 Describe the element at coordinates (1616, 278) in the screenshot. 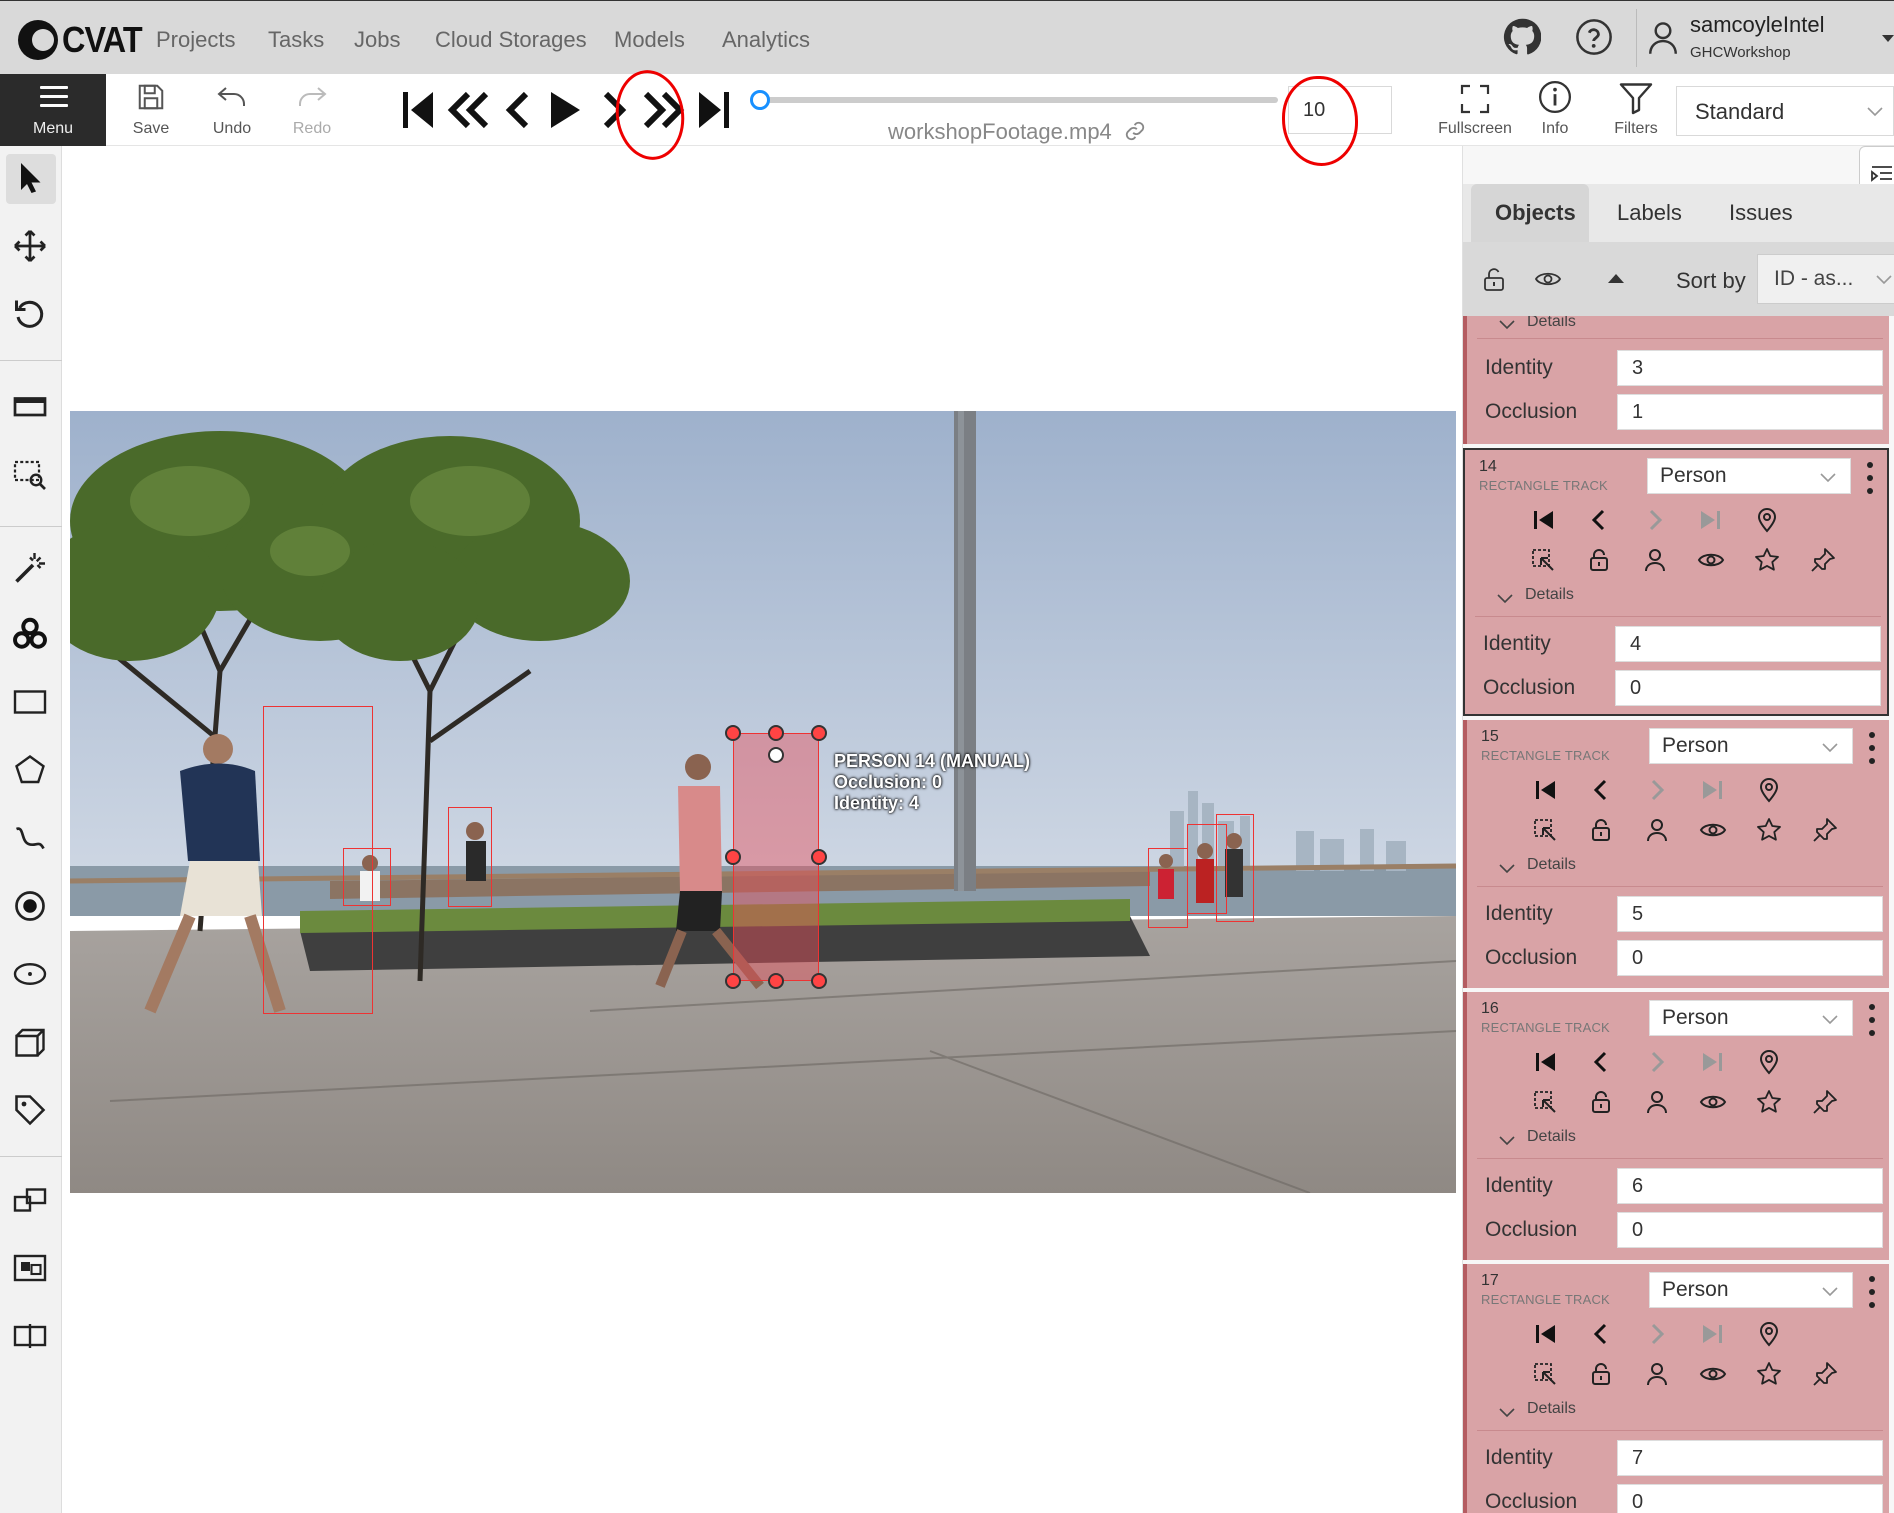

I see `collapse-all-caret-icon` at that location.